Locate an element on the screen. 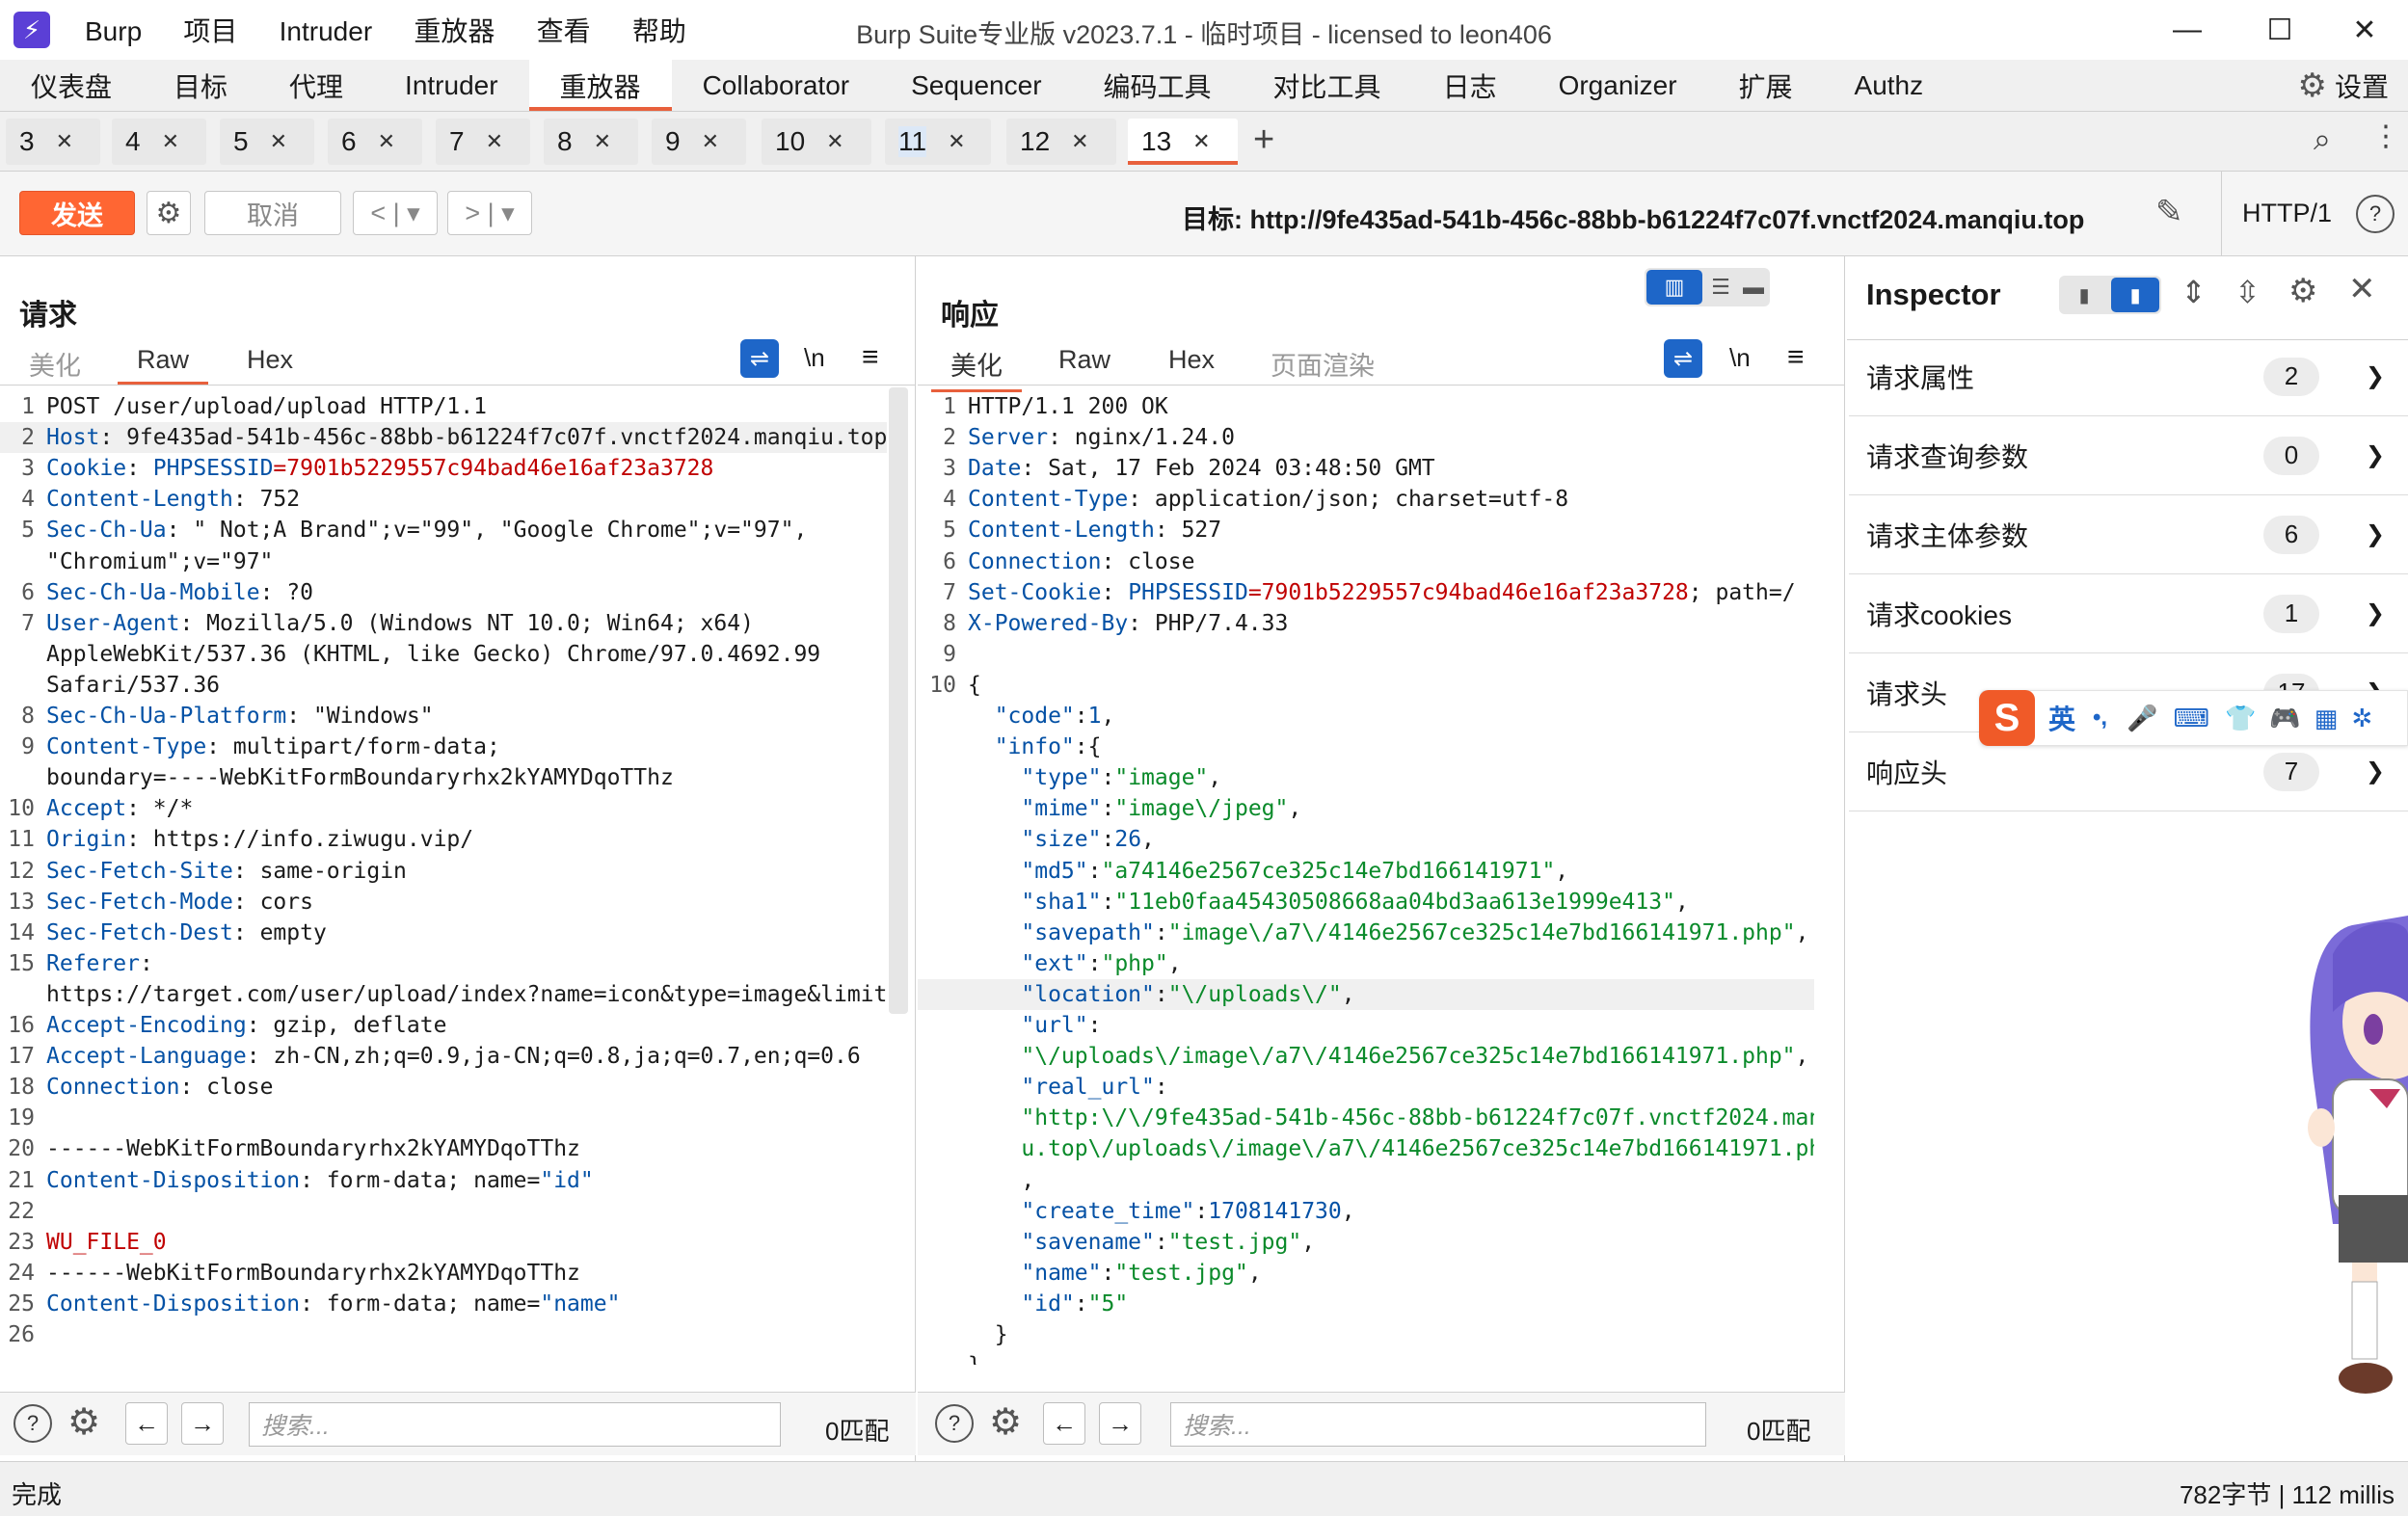  code-line: 23 WU_FILE_0 is located at coordinates (443, 1242).